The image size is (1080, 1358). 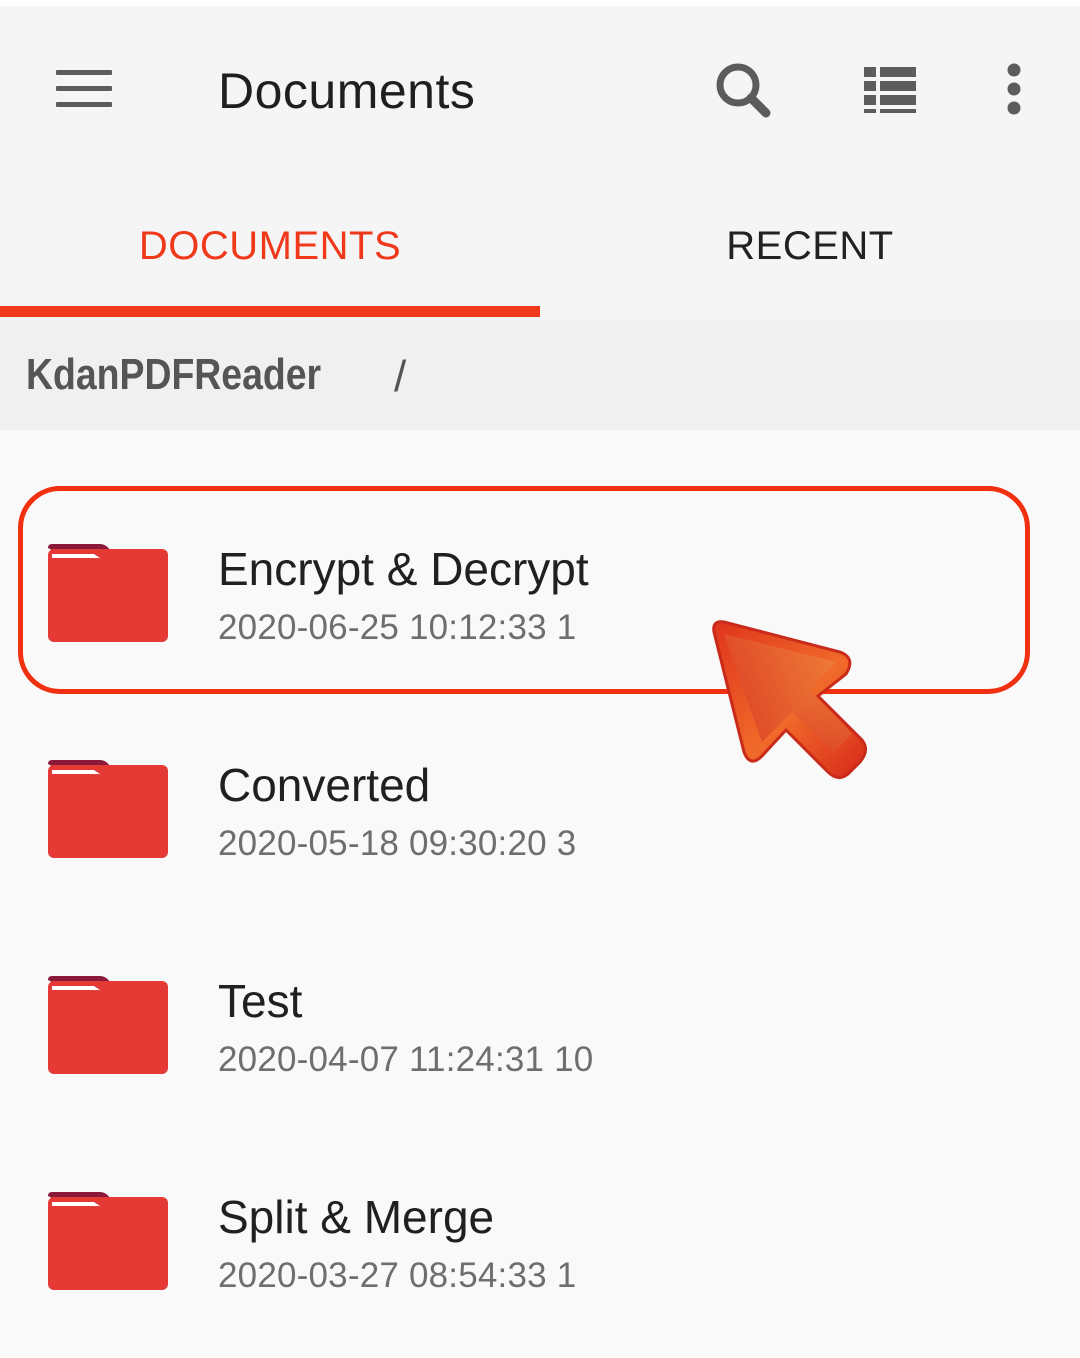 What do you see at coordinates (356, 1217) in the screenshot?
I see `folder-name: Split & Merge` at bounding box center [356, 1217].